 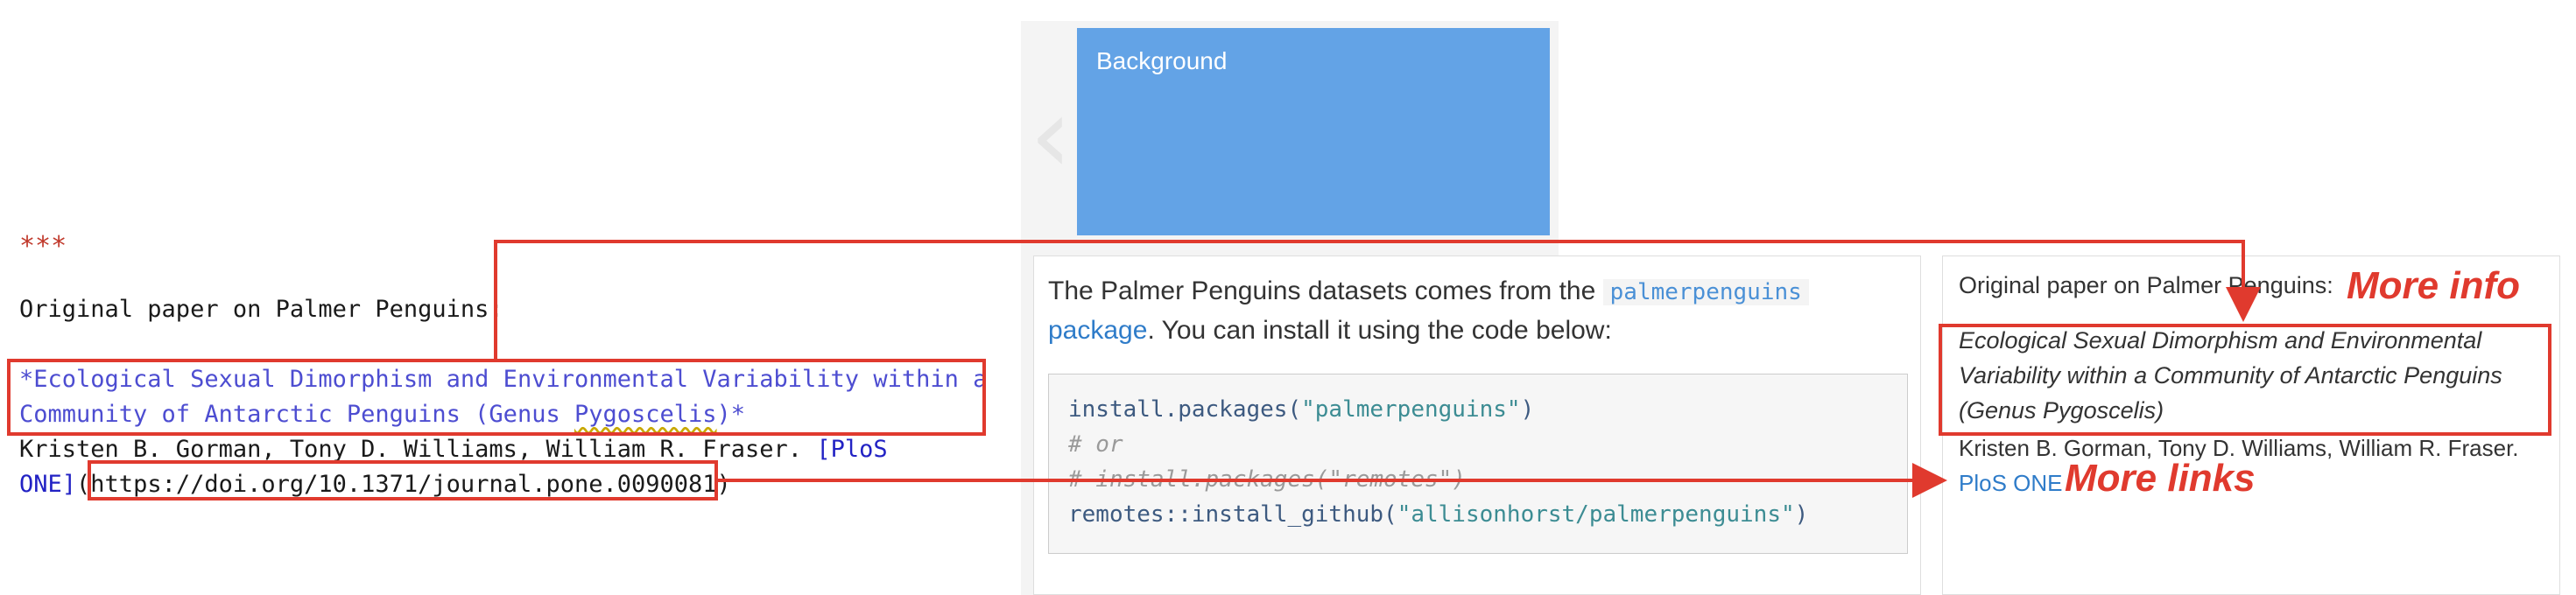 What do you see at coordinates (43, 246) in the screenshot?
I see `md-horizontal-rule: ***` at bounding box center [43, 246].